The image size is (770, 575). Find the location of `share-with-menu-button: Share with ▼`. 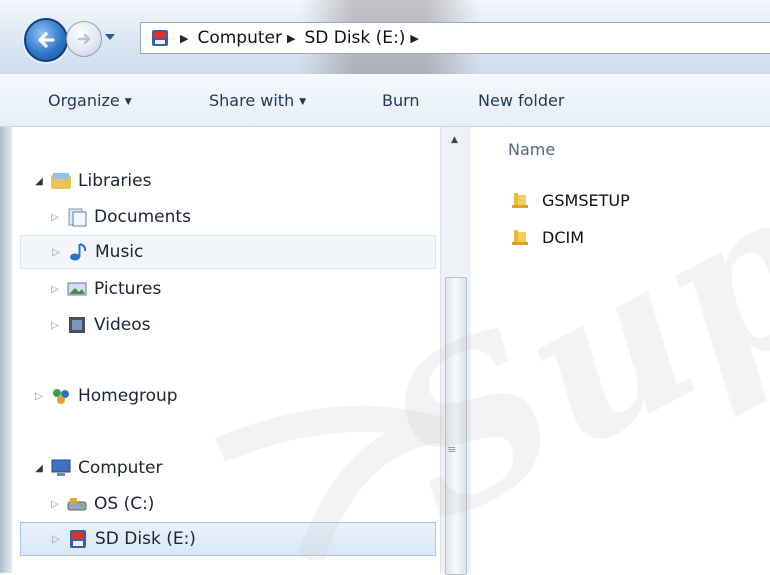

share-with-menu-button: Share with ▼ is located at coordinates (257, 100).